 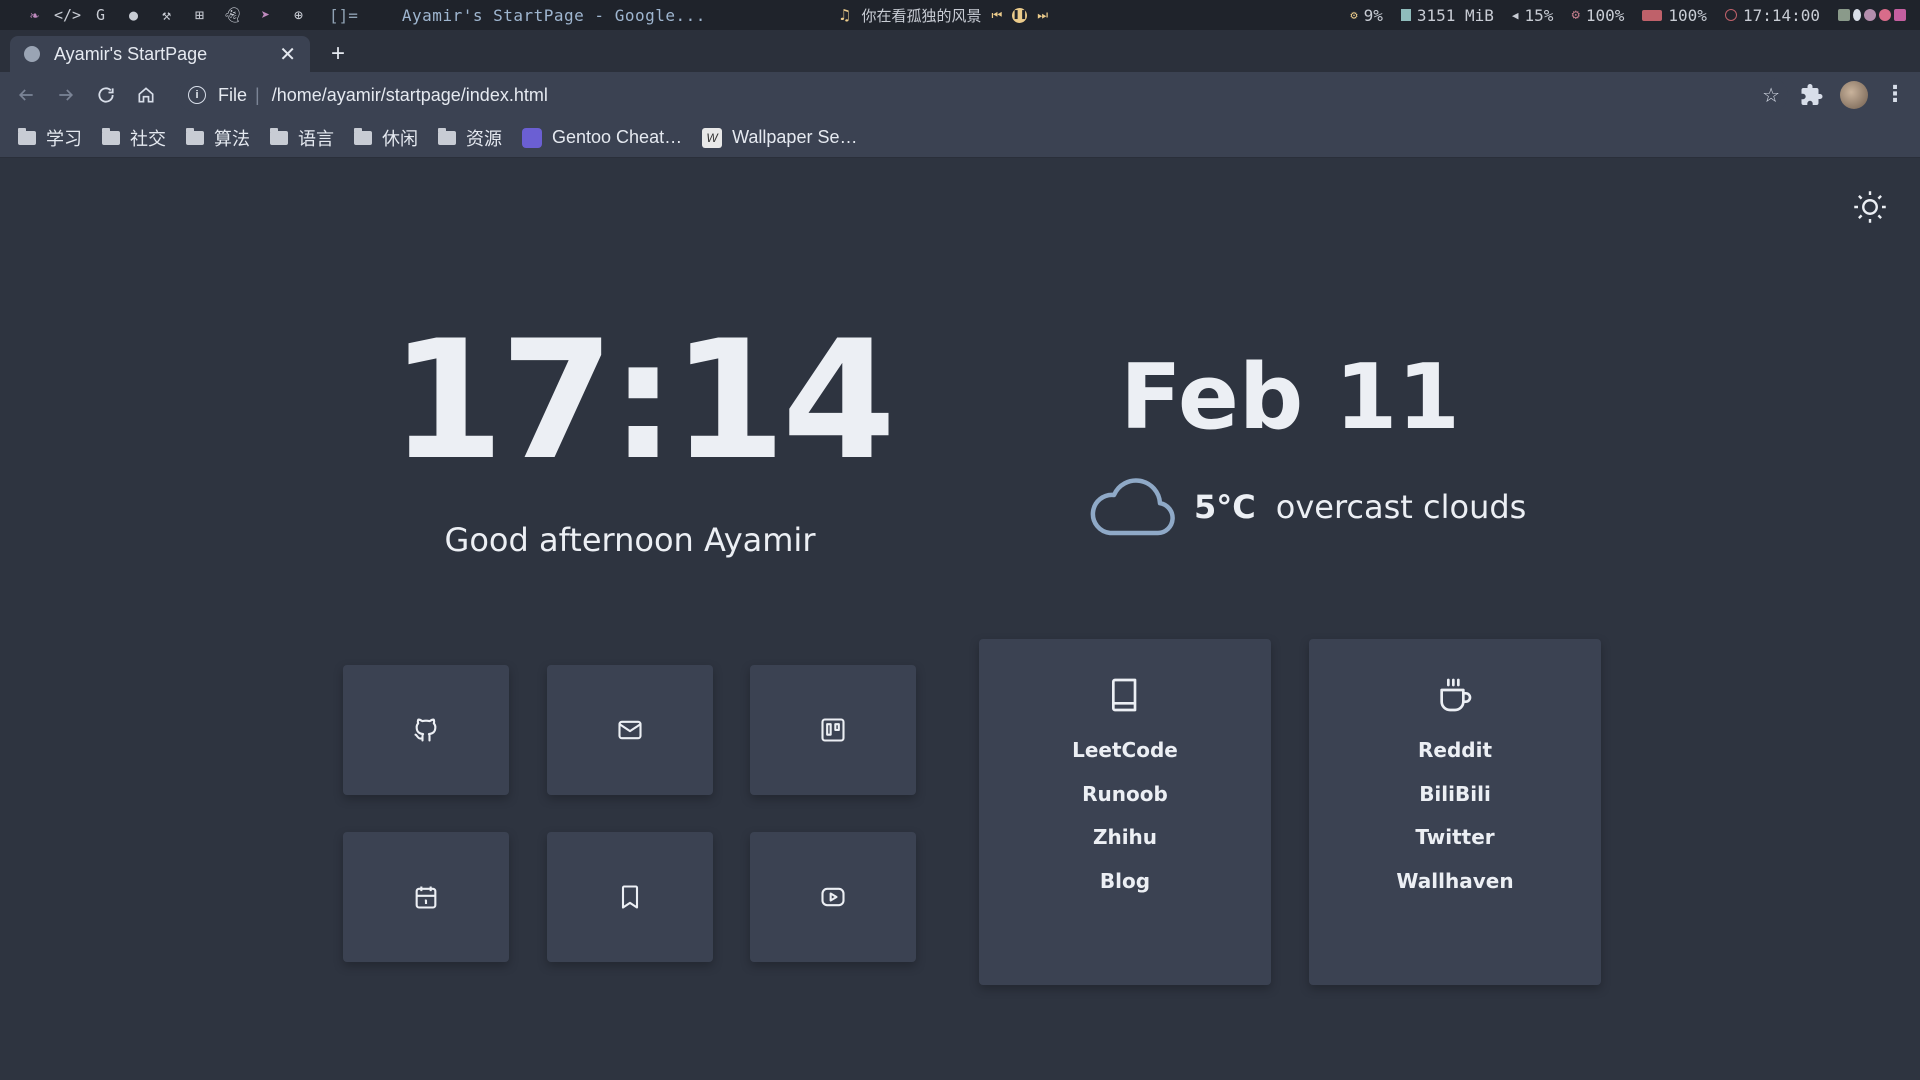 What do you see at coordinates (1373, 15) in the screenshot?
I see `cpu-value: 9%` at bounding box center [1373, 15].